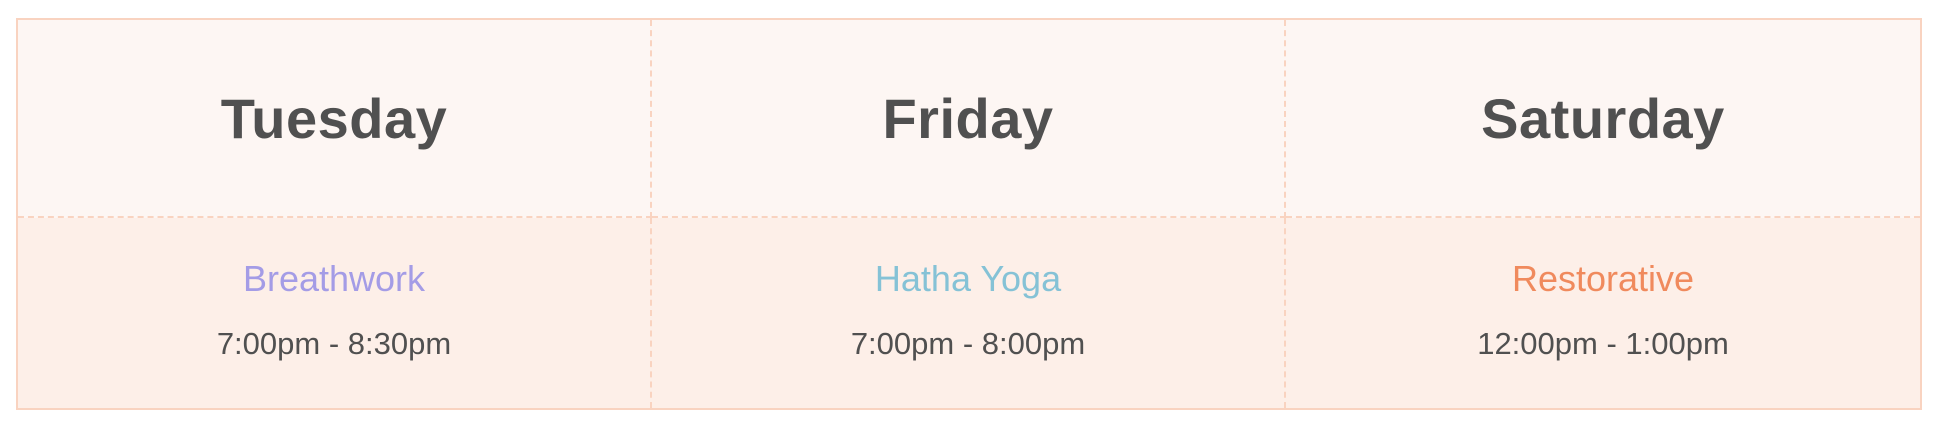 The image size is (1944, 426). Describe the element at coordinates (334, 278) in the screenshot. I see `class-name: Breathwork` at that location.